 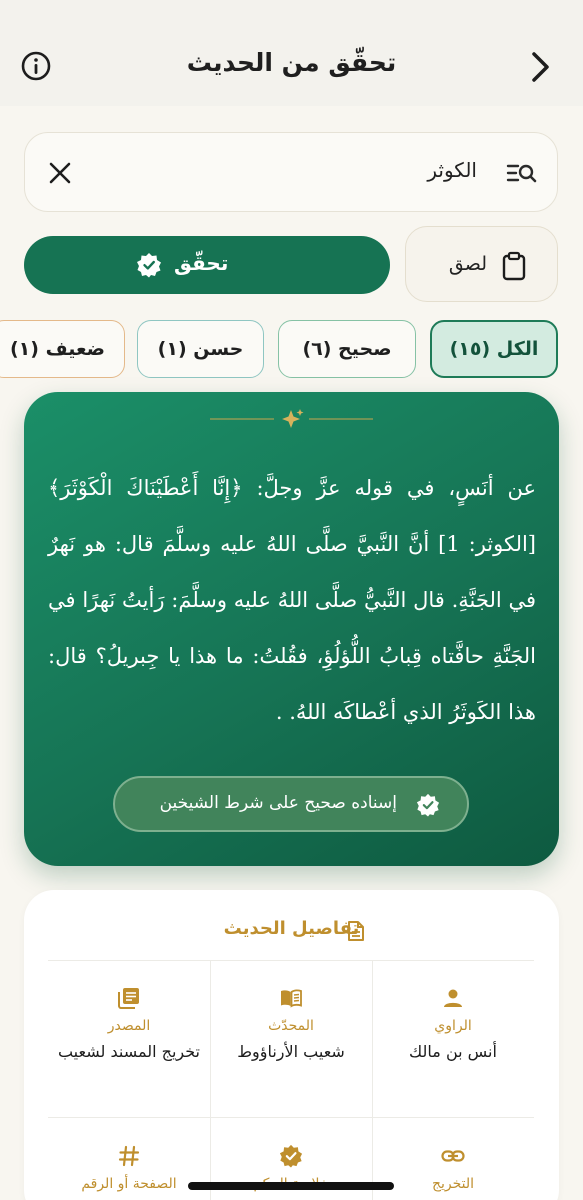 I want to click on detail-source: المصدر تخريج المسند لشعيب, so click(x=129, y=1025).